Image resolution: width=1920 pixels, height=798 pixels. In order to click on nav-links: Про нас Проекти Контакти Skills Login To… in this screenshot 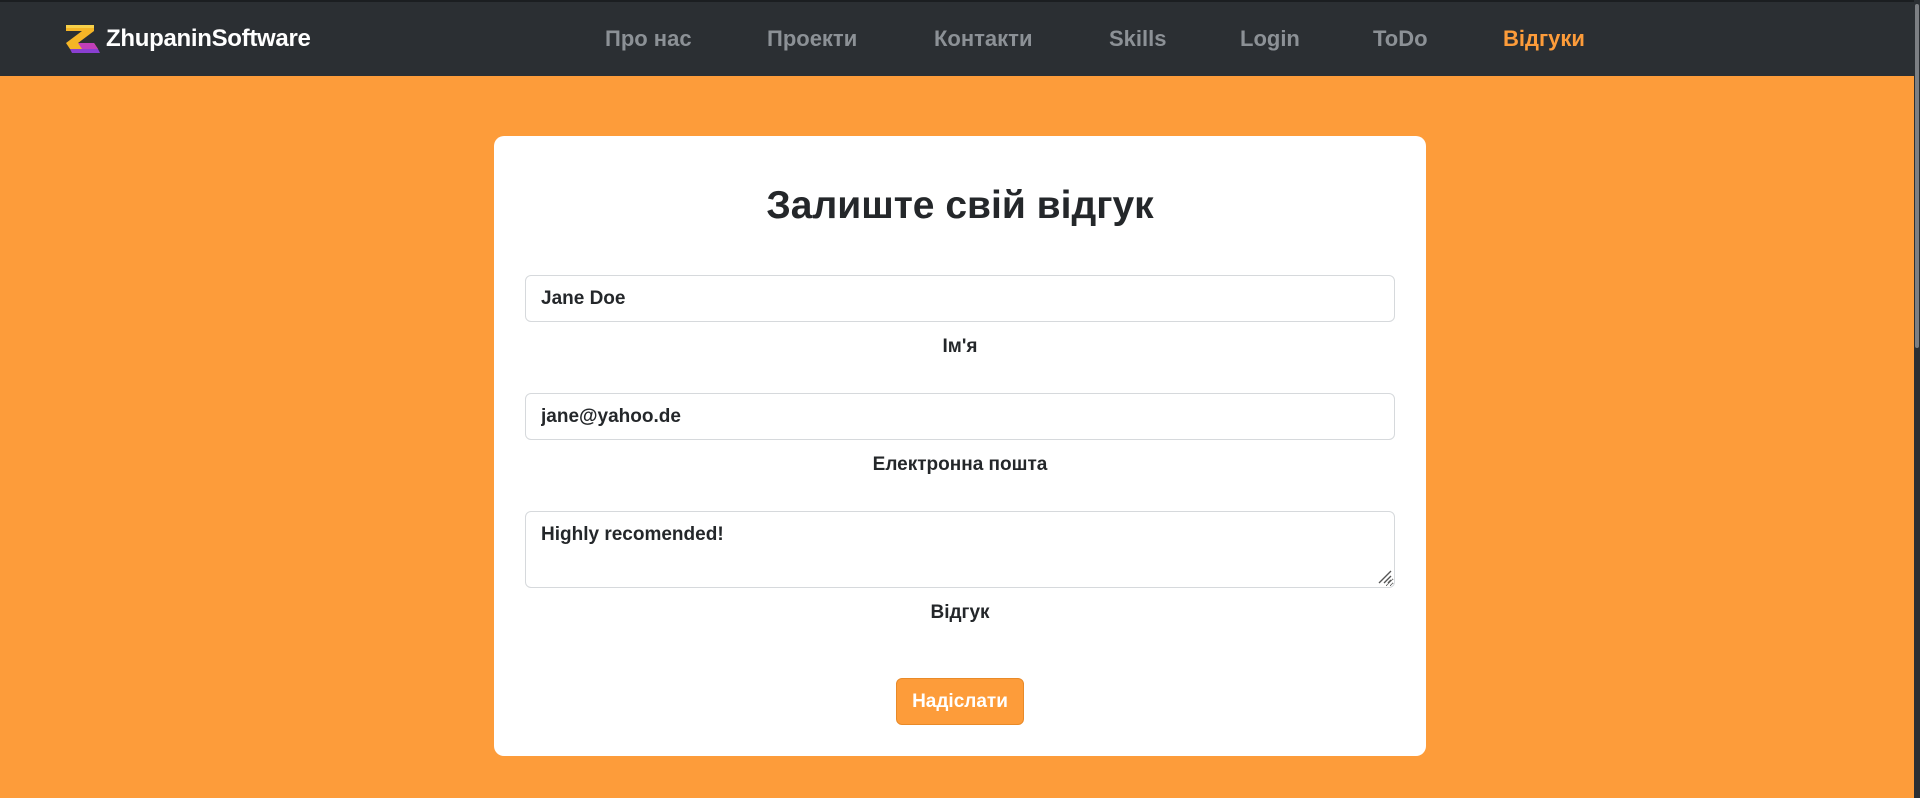, I will do `click(960, 39)`.